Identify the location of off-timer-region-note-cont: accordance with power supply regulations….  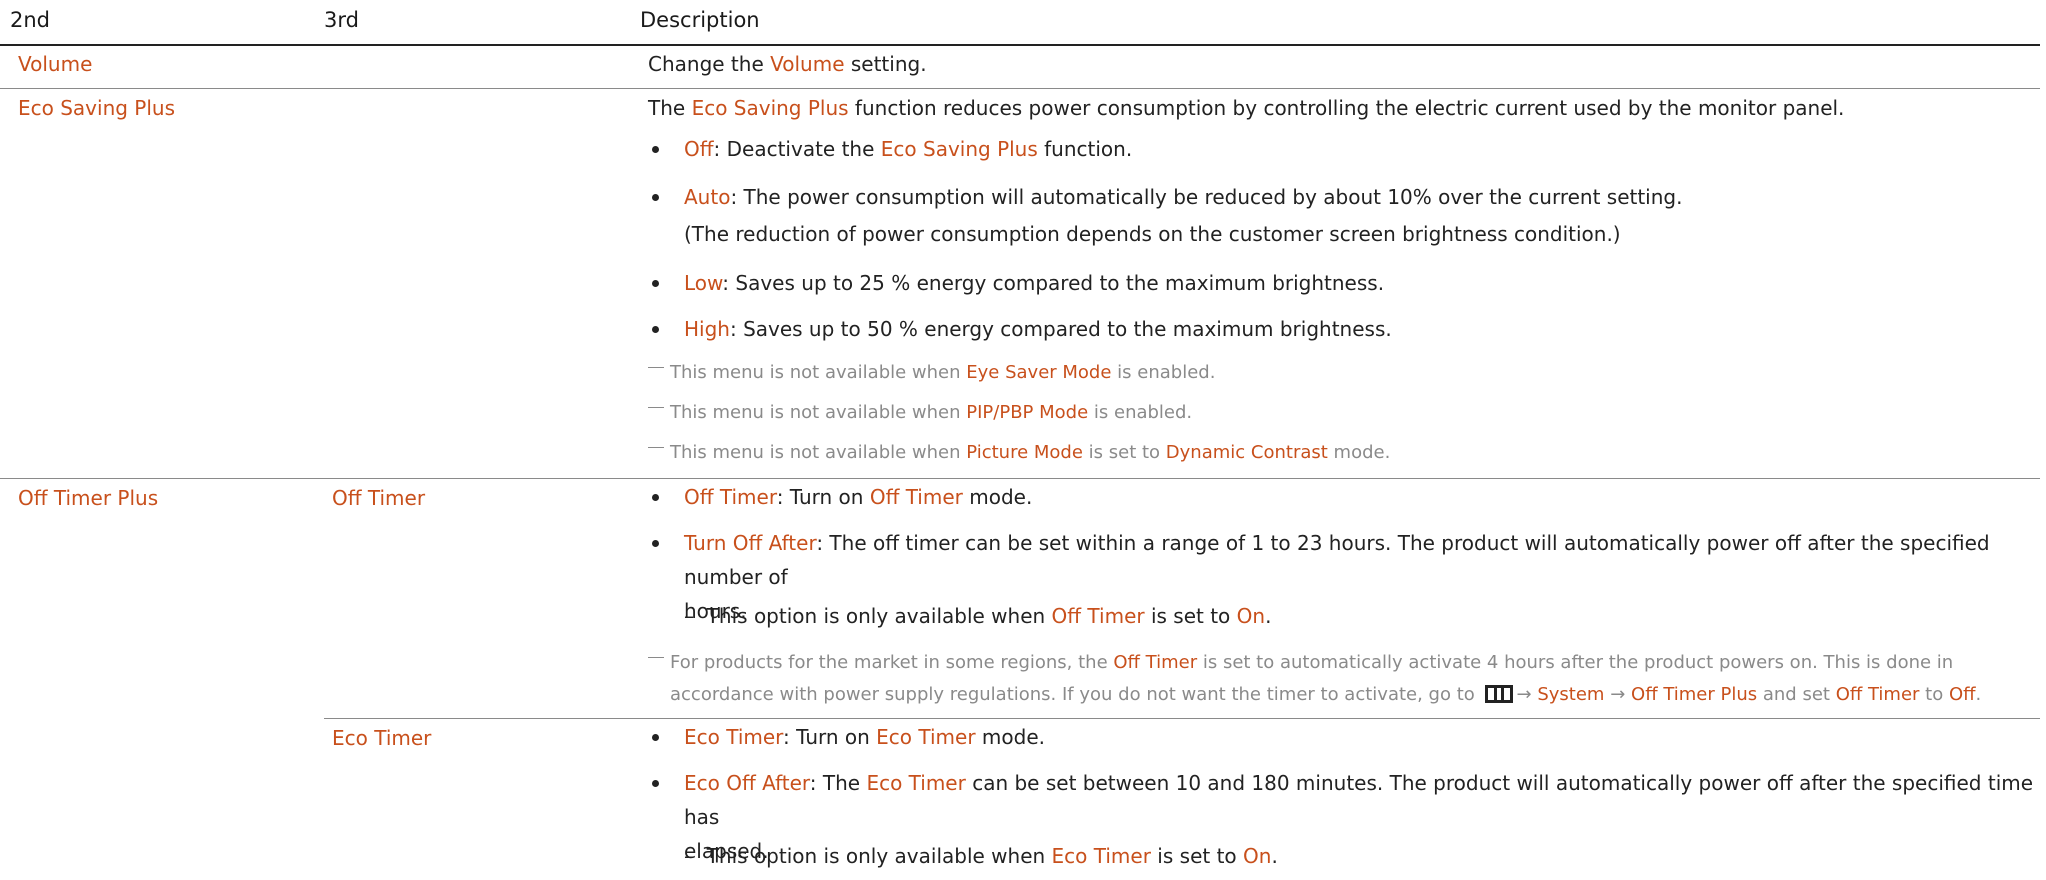
(1325, 695).